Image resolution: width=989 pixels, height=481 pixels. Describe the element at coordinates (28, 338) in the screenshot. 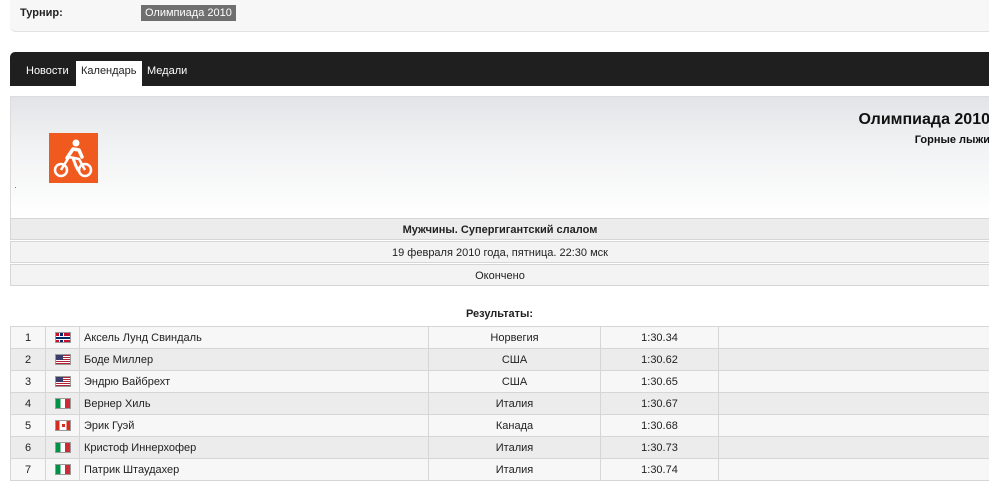

I see `result-position: 1` at that location.